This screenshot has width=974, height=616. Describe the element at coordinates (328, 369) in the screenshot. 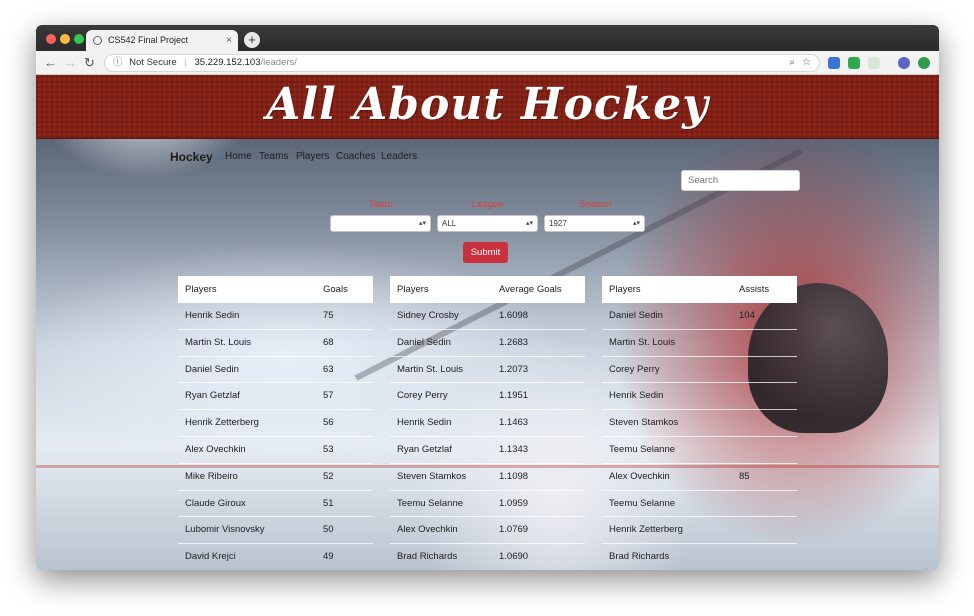

I see `stat-value: 63` at that location.